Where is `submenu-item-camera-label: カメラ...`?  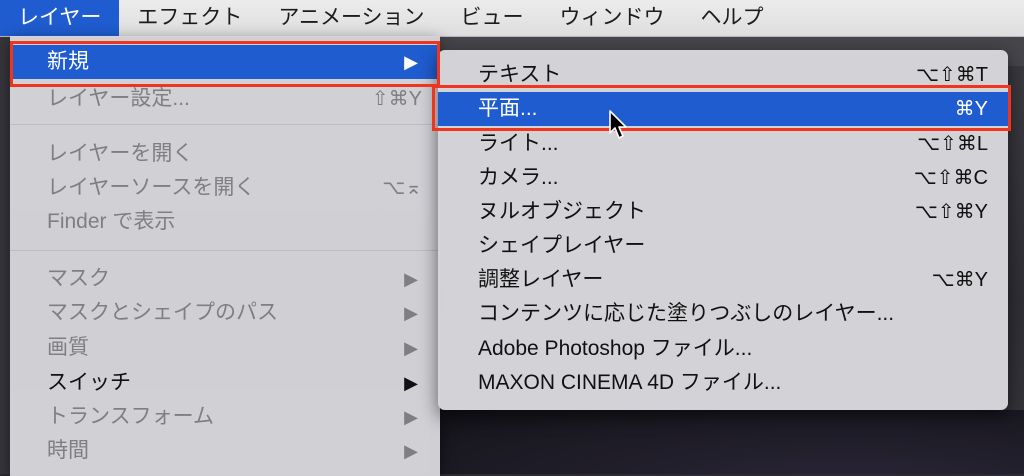
submenu-item-camera-label: カメラ... is located at coordinates (518, 177).